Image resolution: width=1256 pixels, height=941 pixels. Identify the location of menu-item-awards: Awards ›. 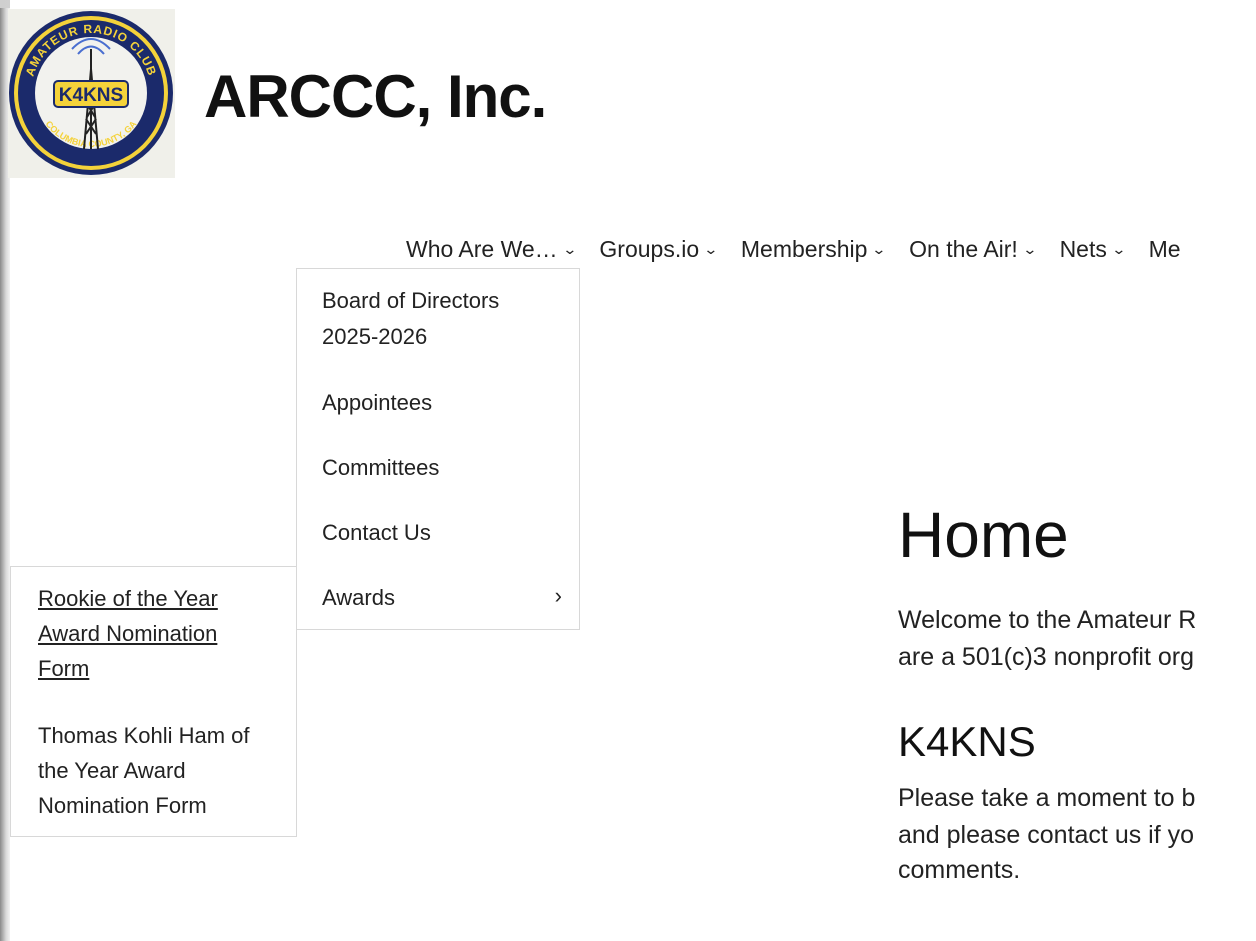
(447, 598).